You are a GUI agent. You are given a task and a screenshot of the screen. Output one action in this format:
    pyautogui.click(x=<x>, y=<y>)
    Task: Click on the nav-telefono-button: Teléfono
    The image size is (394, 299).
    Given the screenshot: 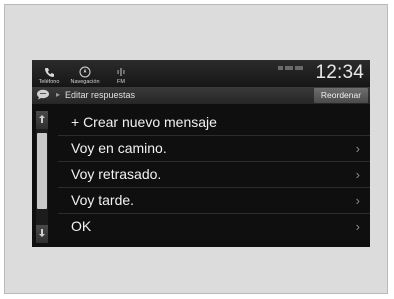 What is the action you would take?
    pyautogui.click(x=49, y=73)
    